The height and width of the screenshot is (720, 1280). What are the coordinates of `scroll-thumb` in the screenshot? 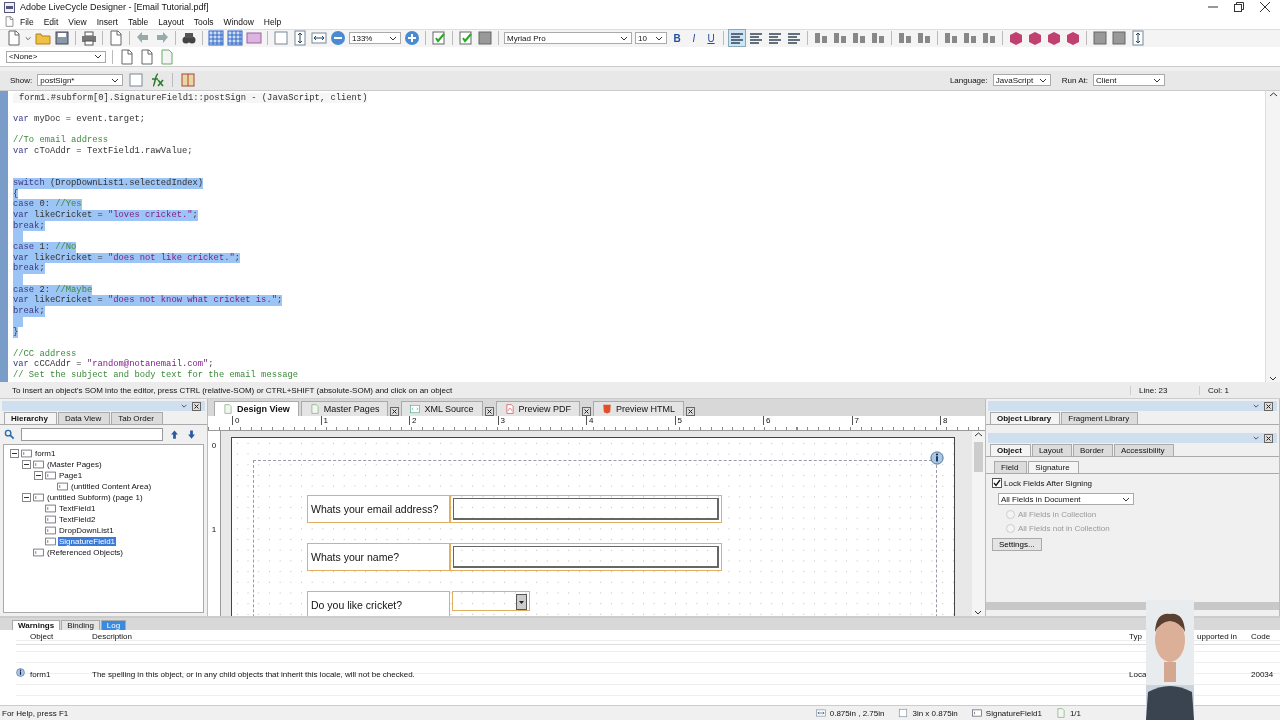 It's located at (978, 457).